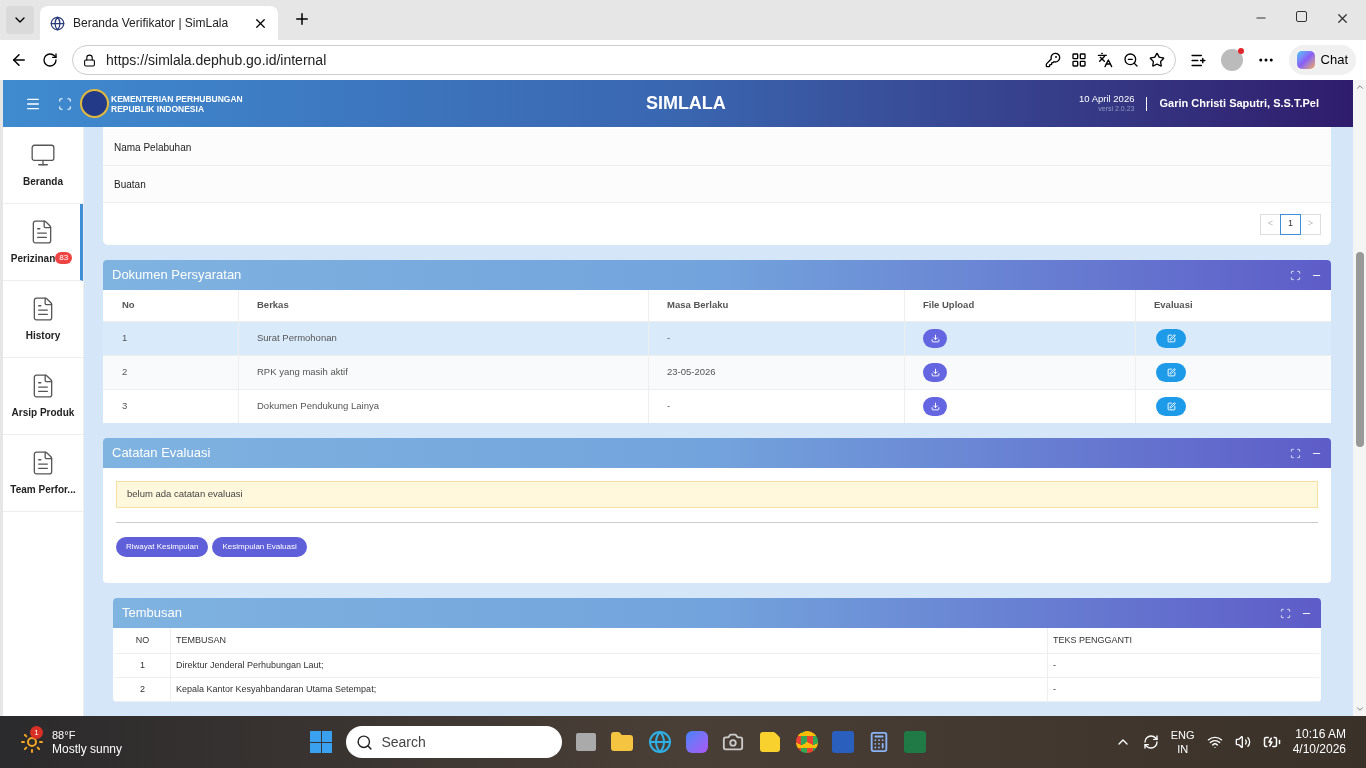 Image resolution: width=1366 pixels, height=768 pixels. Describe the element at coordinates (43, 181) in the screenshot. I see `sidebar-label: Beranda` at that location.